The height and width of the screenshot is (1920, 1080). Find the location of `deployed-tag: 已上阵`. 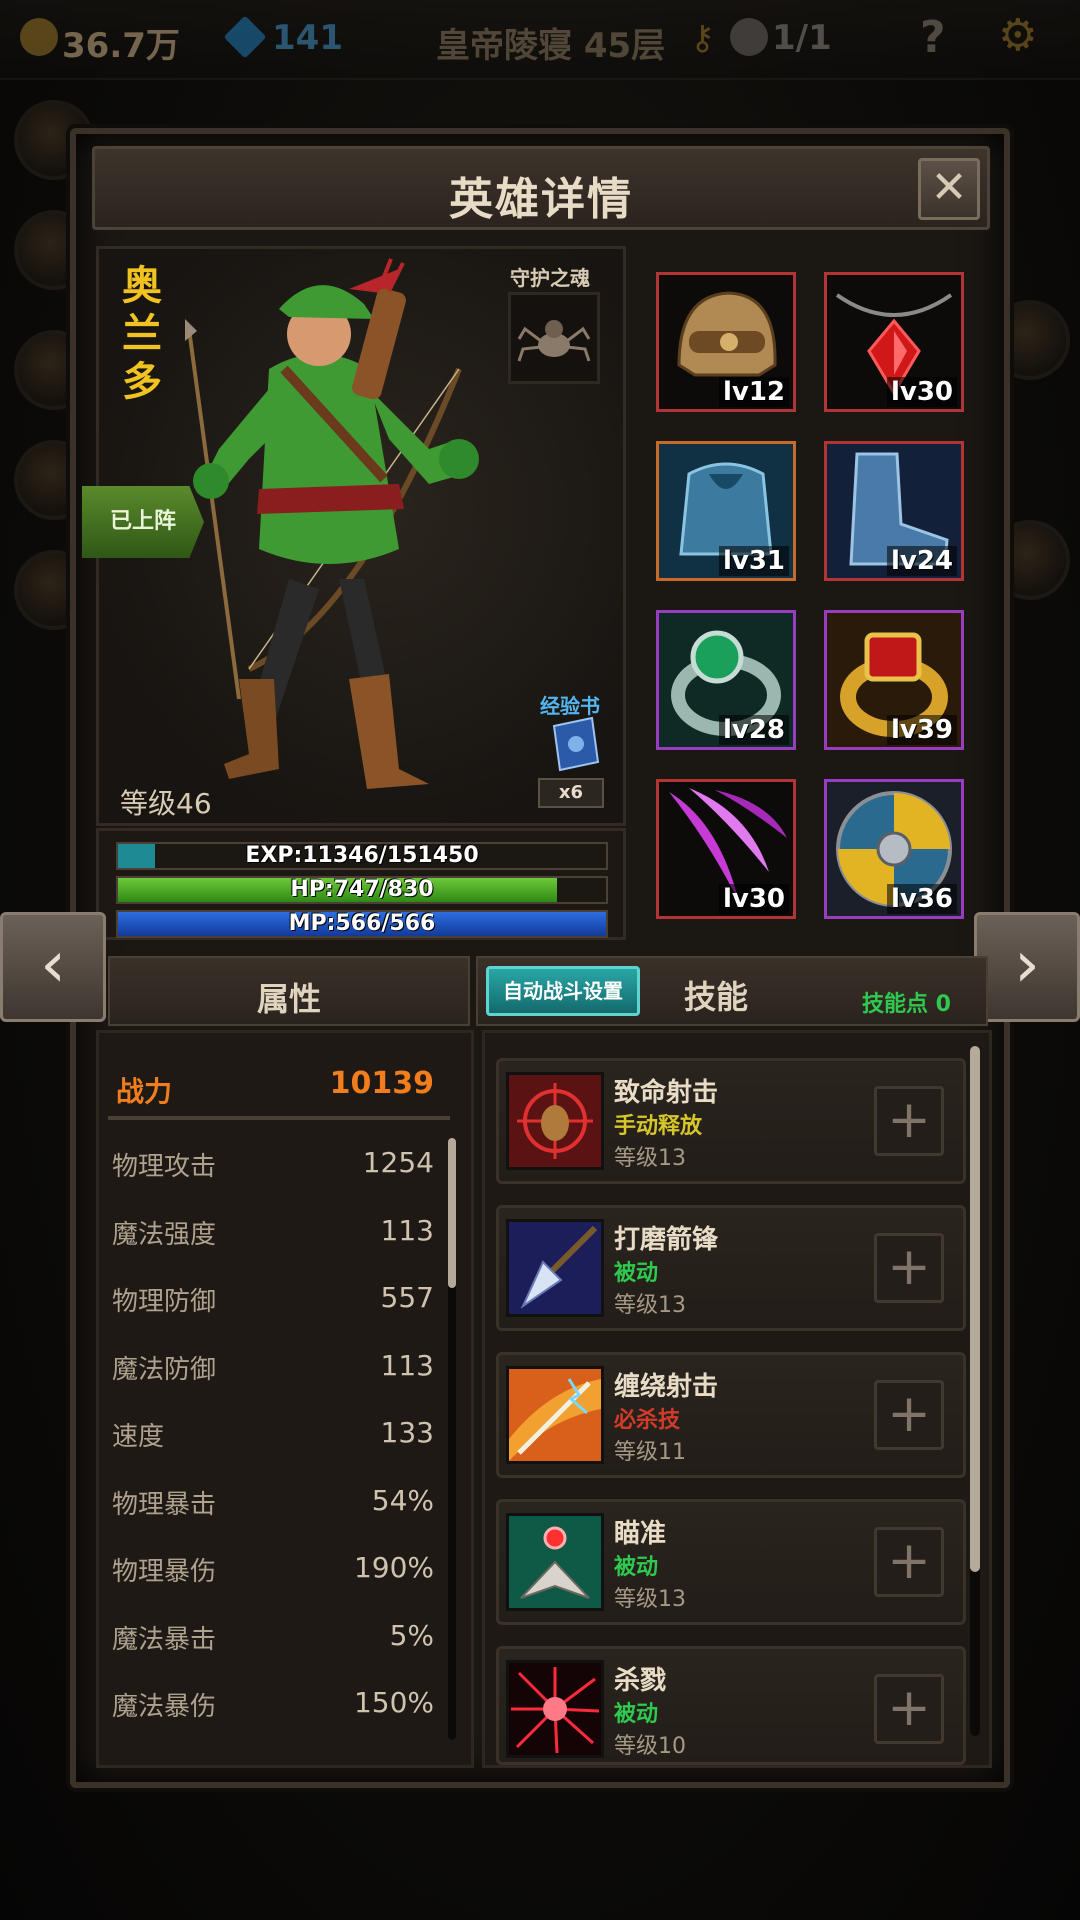

deployed-tag: 已上阵 is located at coordinates (143, 522).